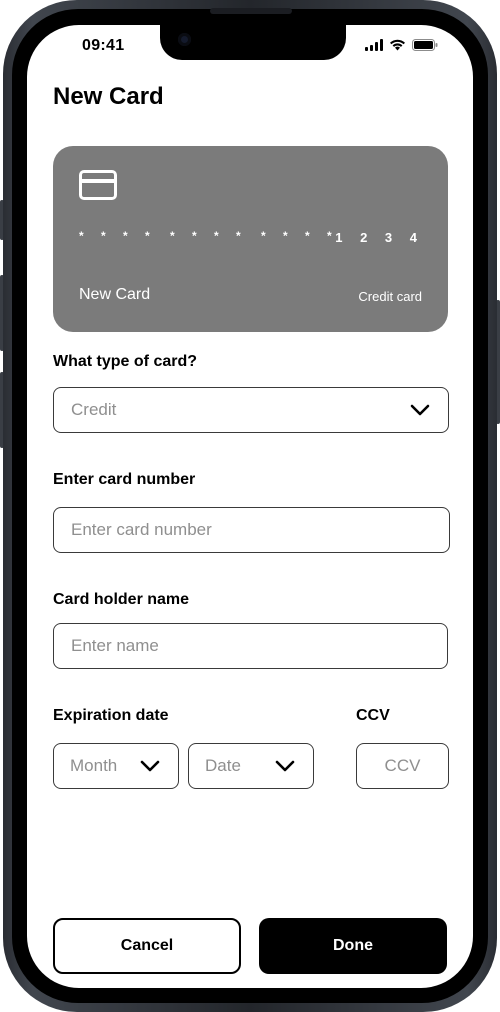 The width and height of the screenshot is (500, 1012). What do you see at coordinates (125, 361) in the screenshot?
I see `card-type-label: What type of card?` at bounding box center [125, 361].